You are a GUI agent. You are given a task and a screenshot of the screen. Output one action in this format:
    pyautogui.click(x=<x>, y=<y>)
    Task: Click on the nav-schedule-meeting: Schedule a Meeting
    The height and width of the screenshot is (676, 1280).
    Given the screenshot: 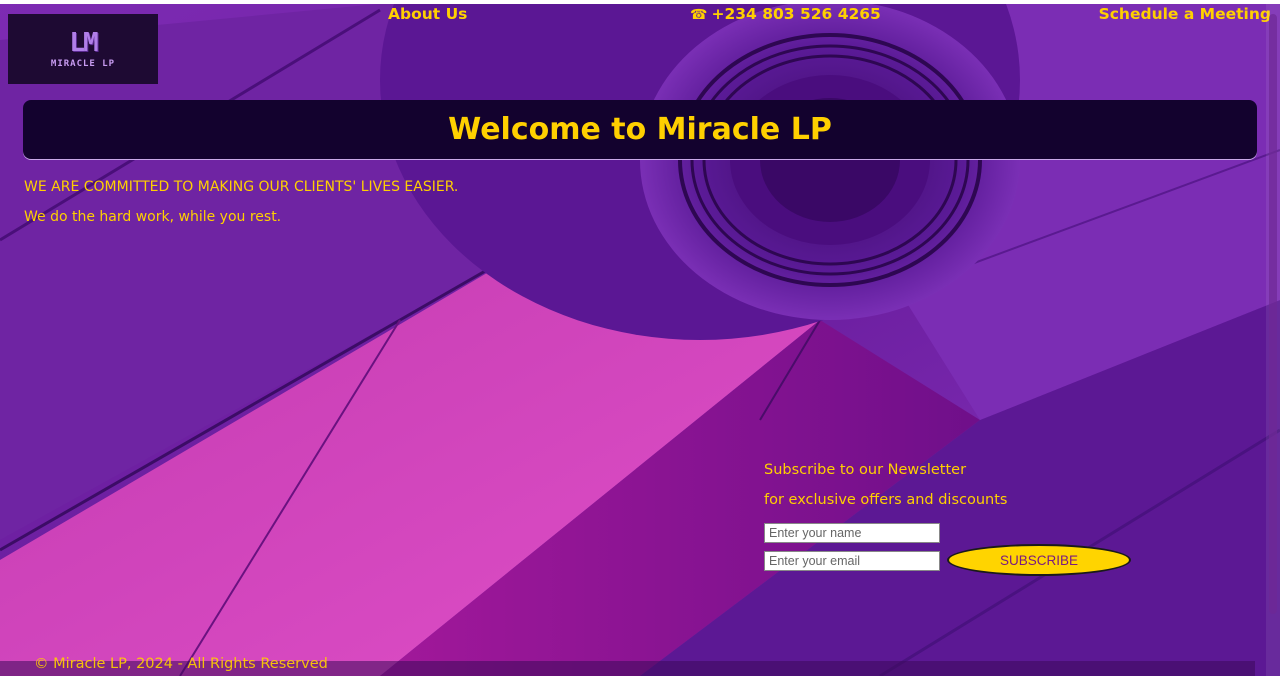 What is the action you would take?
    pyautogui.click(x=1185, y=14)
    